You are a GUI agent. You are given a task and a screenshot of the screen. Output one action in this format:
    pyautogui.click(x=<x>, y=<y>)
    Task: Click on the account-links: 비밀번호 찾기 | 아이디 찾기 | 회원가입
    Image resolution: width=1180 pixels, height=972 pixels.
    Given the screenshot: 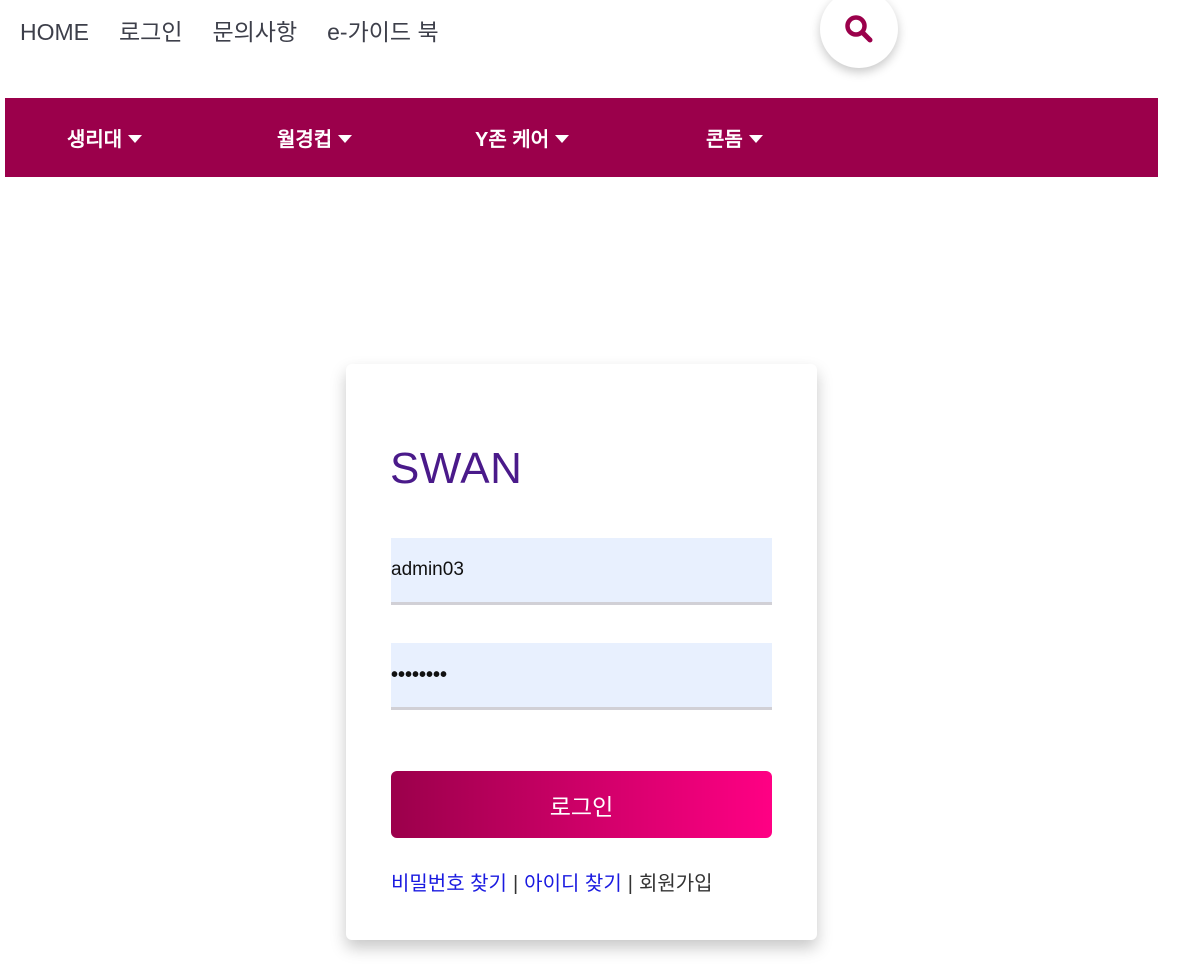 What is the action you would take?
    pyautogui.click(x=552, y=884)
    